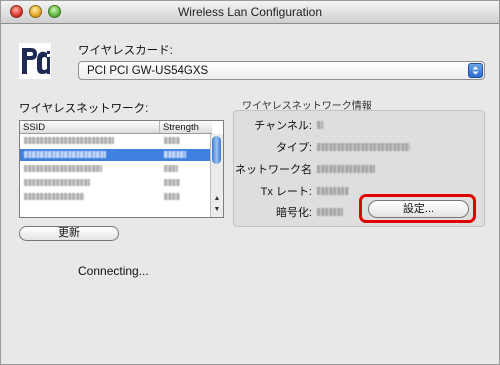 Image resolution: width=500 pixels, height=365 pixels. I want to click on wireless-card-label: ワイヤレスカード:, so click(125, 51).